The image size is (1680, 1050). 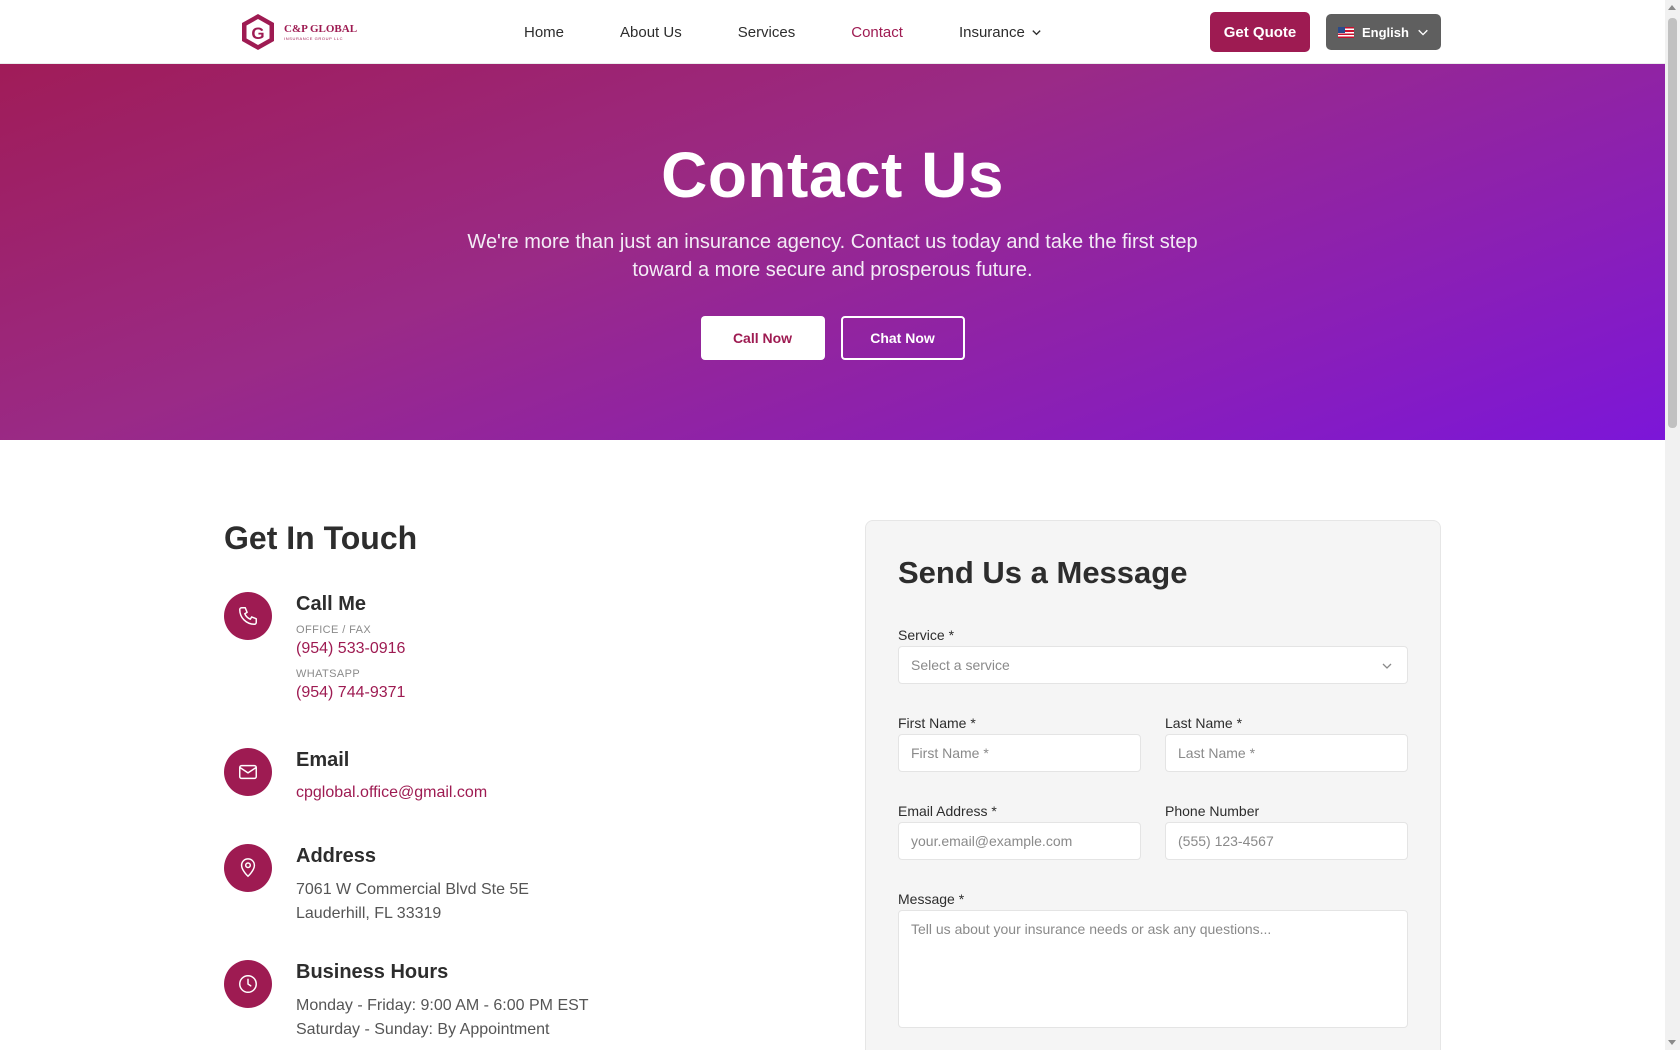 I want to click on phone-input: (555) 123-4567, so click(x=1286, y=841).